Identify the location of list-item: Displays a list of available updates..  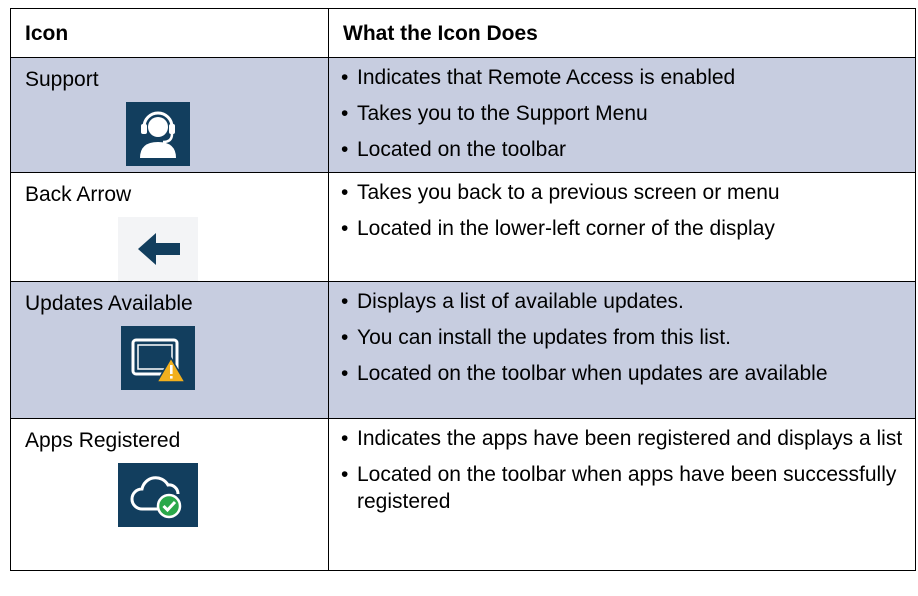
(622, 301).